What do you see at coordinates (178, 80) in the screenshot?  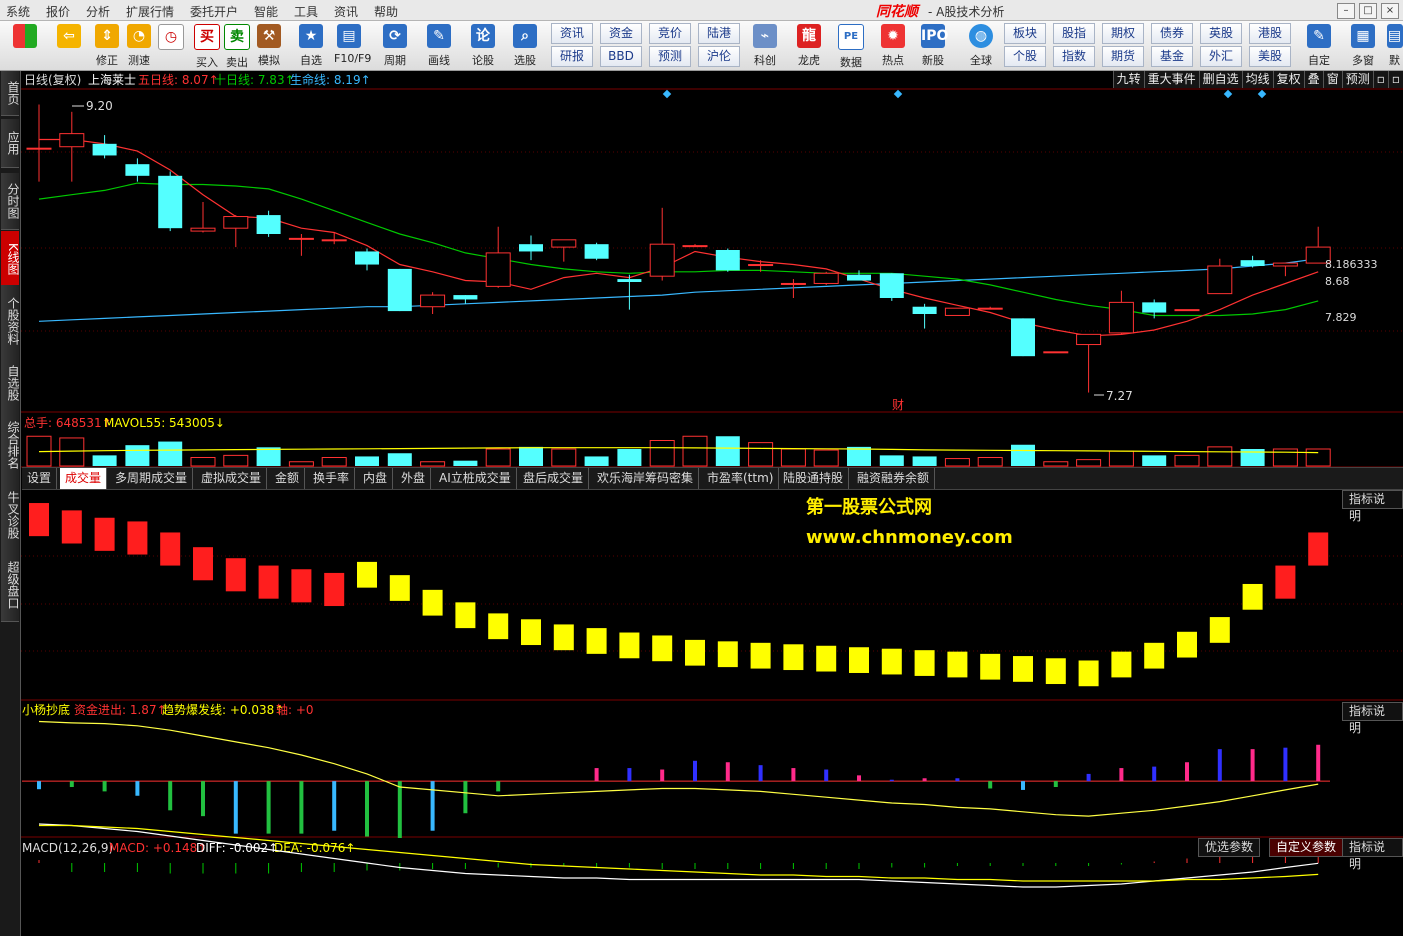 I see `ma5-label: 五日线: 8.07↑` at bounding box center [178, 80].